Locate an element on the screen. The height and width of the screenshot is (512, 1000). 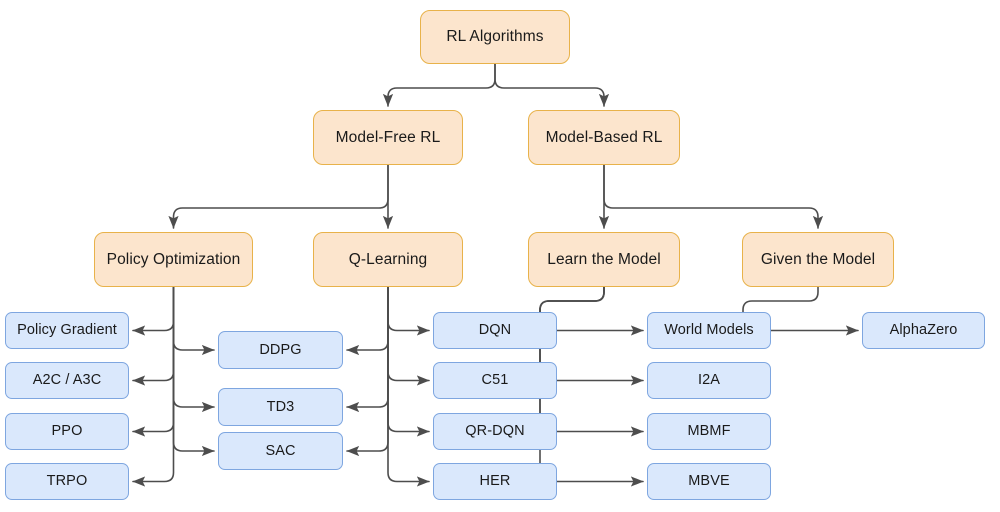
node-a2c-a3c: A2C / A3C is located at coordinates (67, 380).